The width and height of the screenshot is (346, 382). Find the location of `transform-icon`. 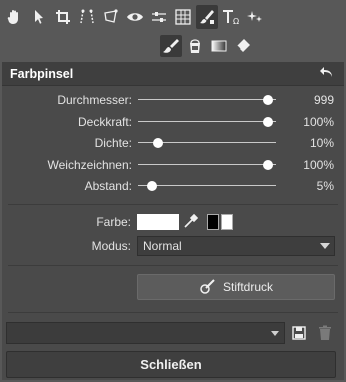

transform-icon is located at coordinates (111, 17).